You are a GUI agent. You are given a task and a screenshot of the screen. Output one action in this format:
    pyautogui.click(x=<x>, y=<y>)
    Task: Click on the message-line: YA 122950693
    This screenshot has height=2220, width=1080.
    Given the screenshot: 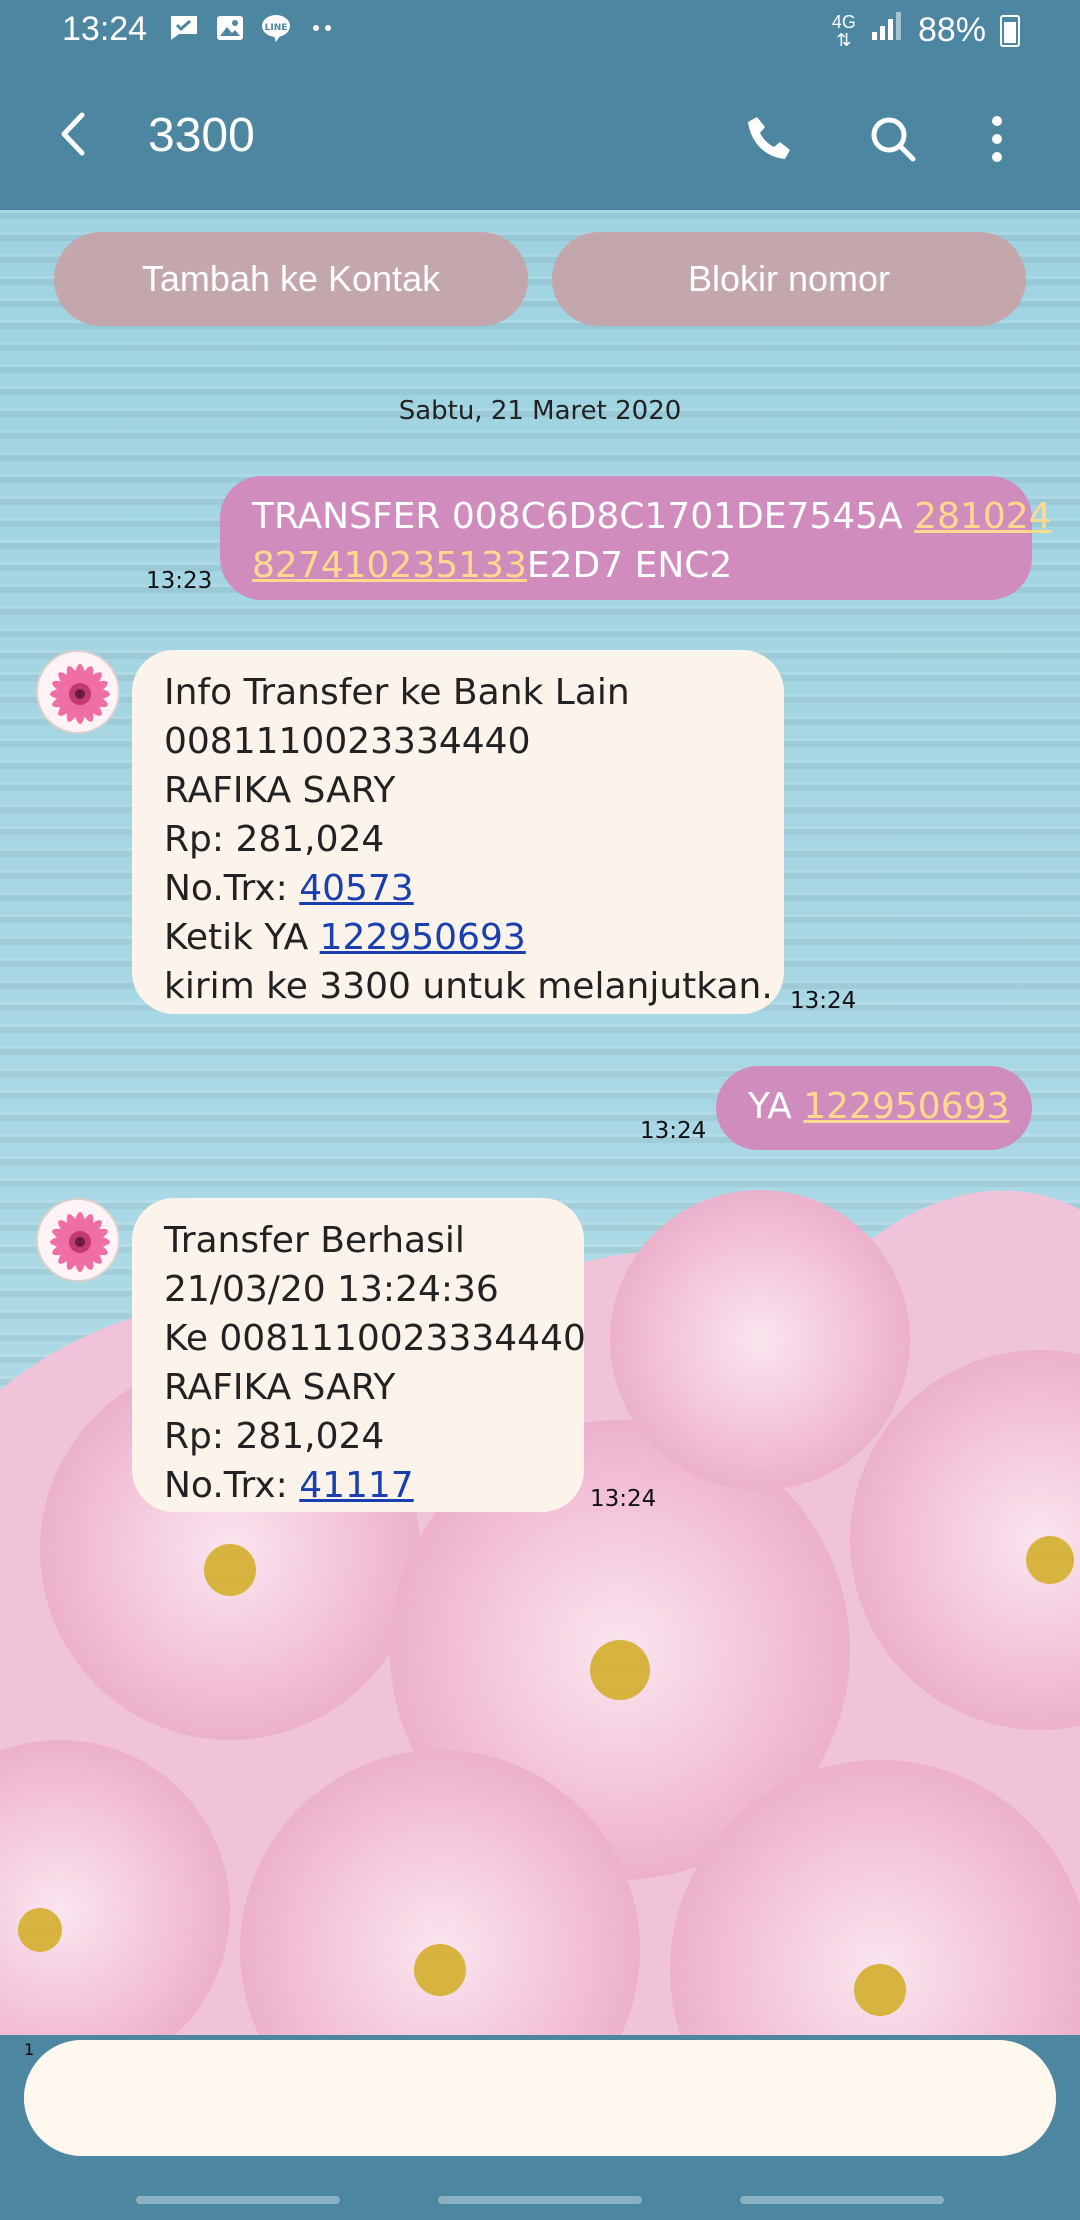 What is the action you would take?
    pyautogui.click(x=878, y=1106)
    